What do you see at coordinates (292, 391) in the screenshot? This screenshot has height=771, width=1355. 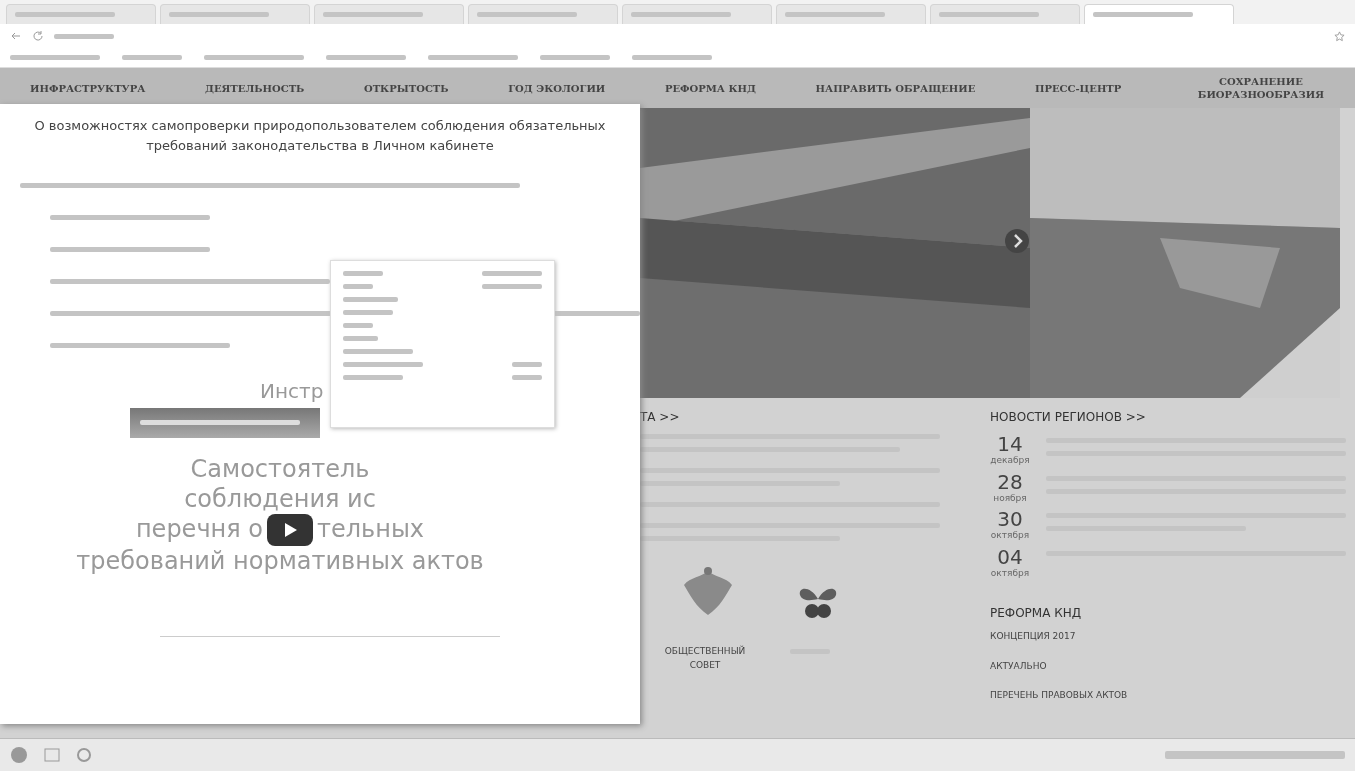 I see `video-heading: Инстр` at bounding box center [292, 391].